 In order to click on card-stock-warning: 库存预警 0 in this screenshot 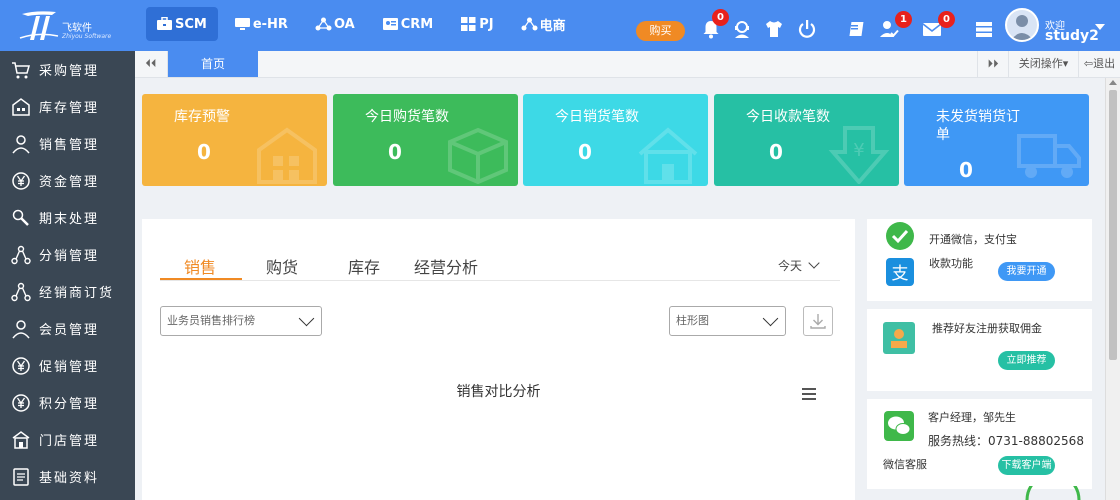, I will do `click(234, 140)`.